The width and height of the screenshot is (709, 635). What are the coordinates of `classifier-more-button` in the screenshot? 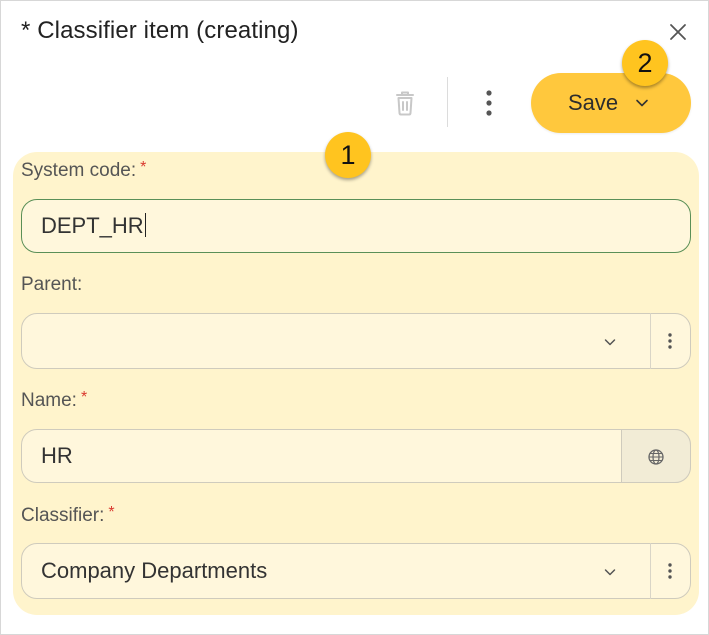 It's located at (670, 571).